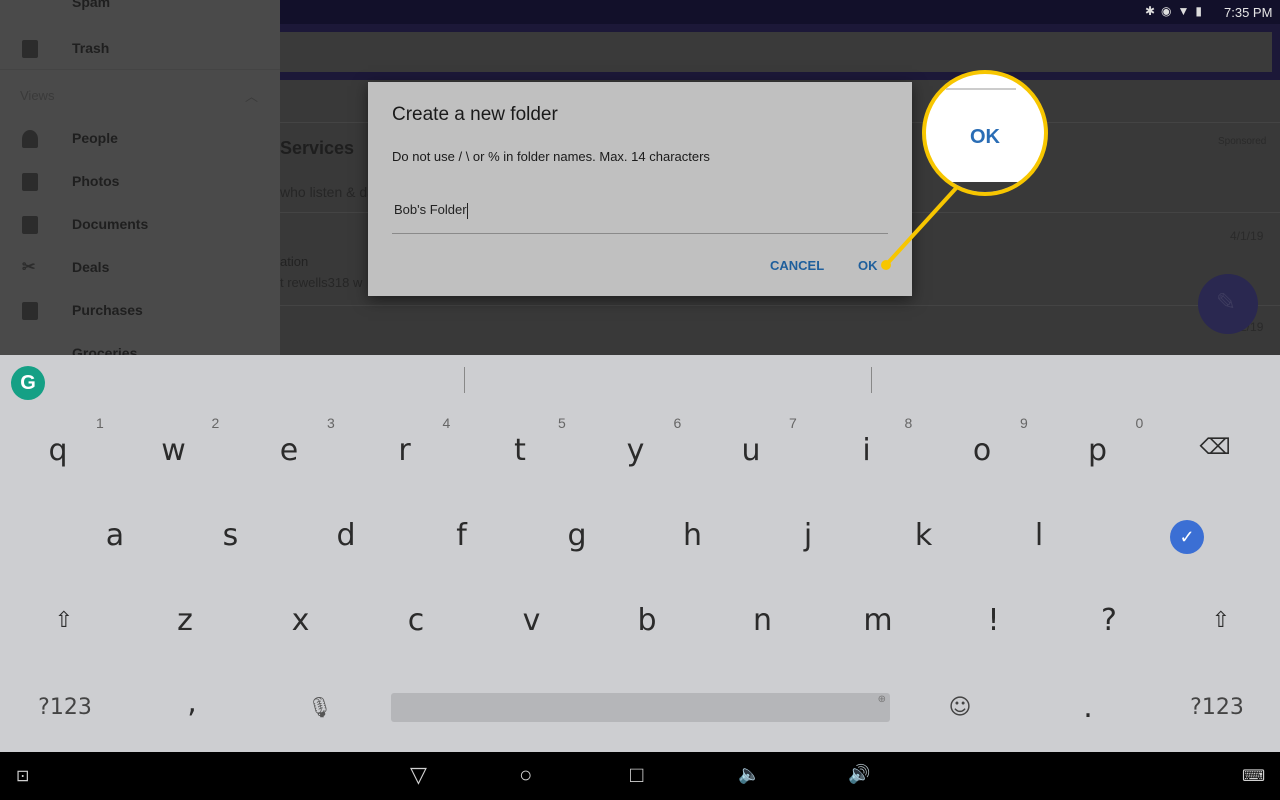 The height and width of the screenshot is (800, 1280). What do you see at coordinates (346, 535) in the screenshot?
I see `key-d: d` at bounding box center [346, 535].